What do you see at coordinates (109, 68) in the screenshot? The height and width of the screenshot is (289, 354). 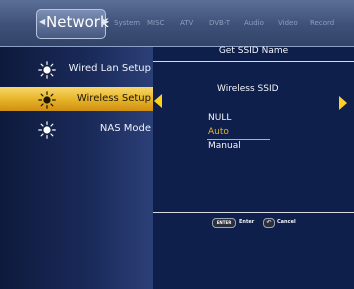 I see `sidebar-item-label: Wired Lan Setup` at bounding box center [109, 68].